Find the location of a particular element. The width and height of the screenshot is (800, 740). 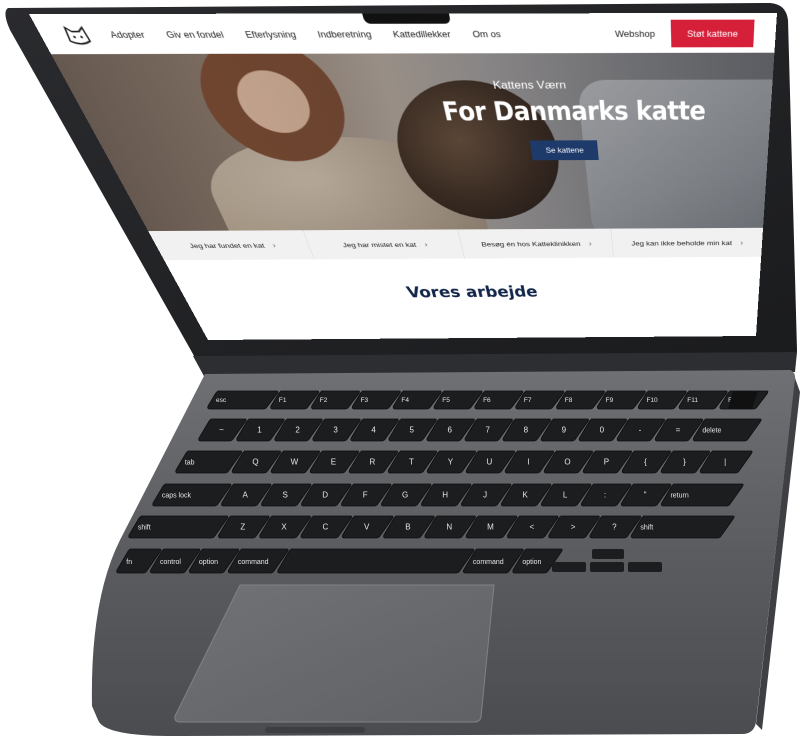

key-label: N is located at coordinates (449, 527).